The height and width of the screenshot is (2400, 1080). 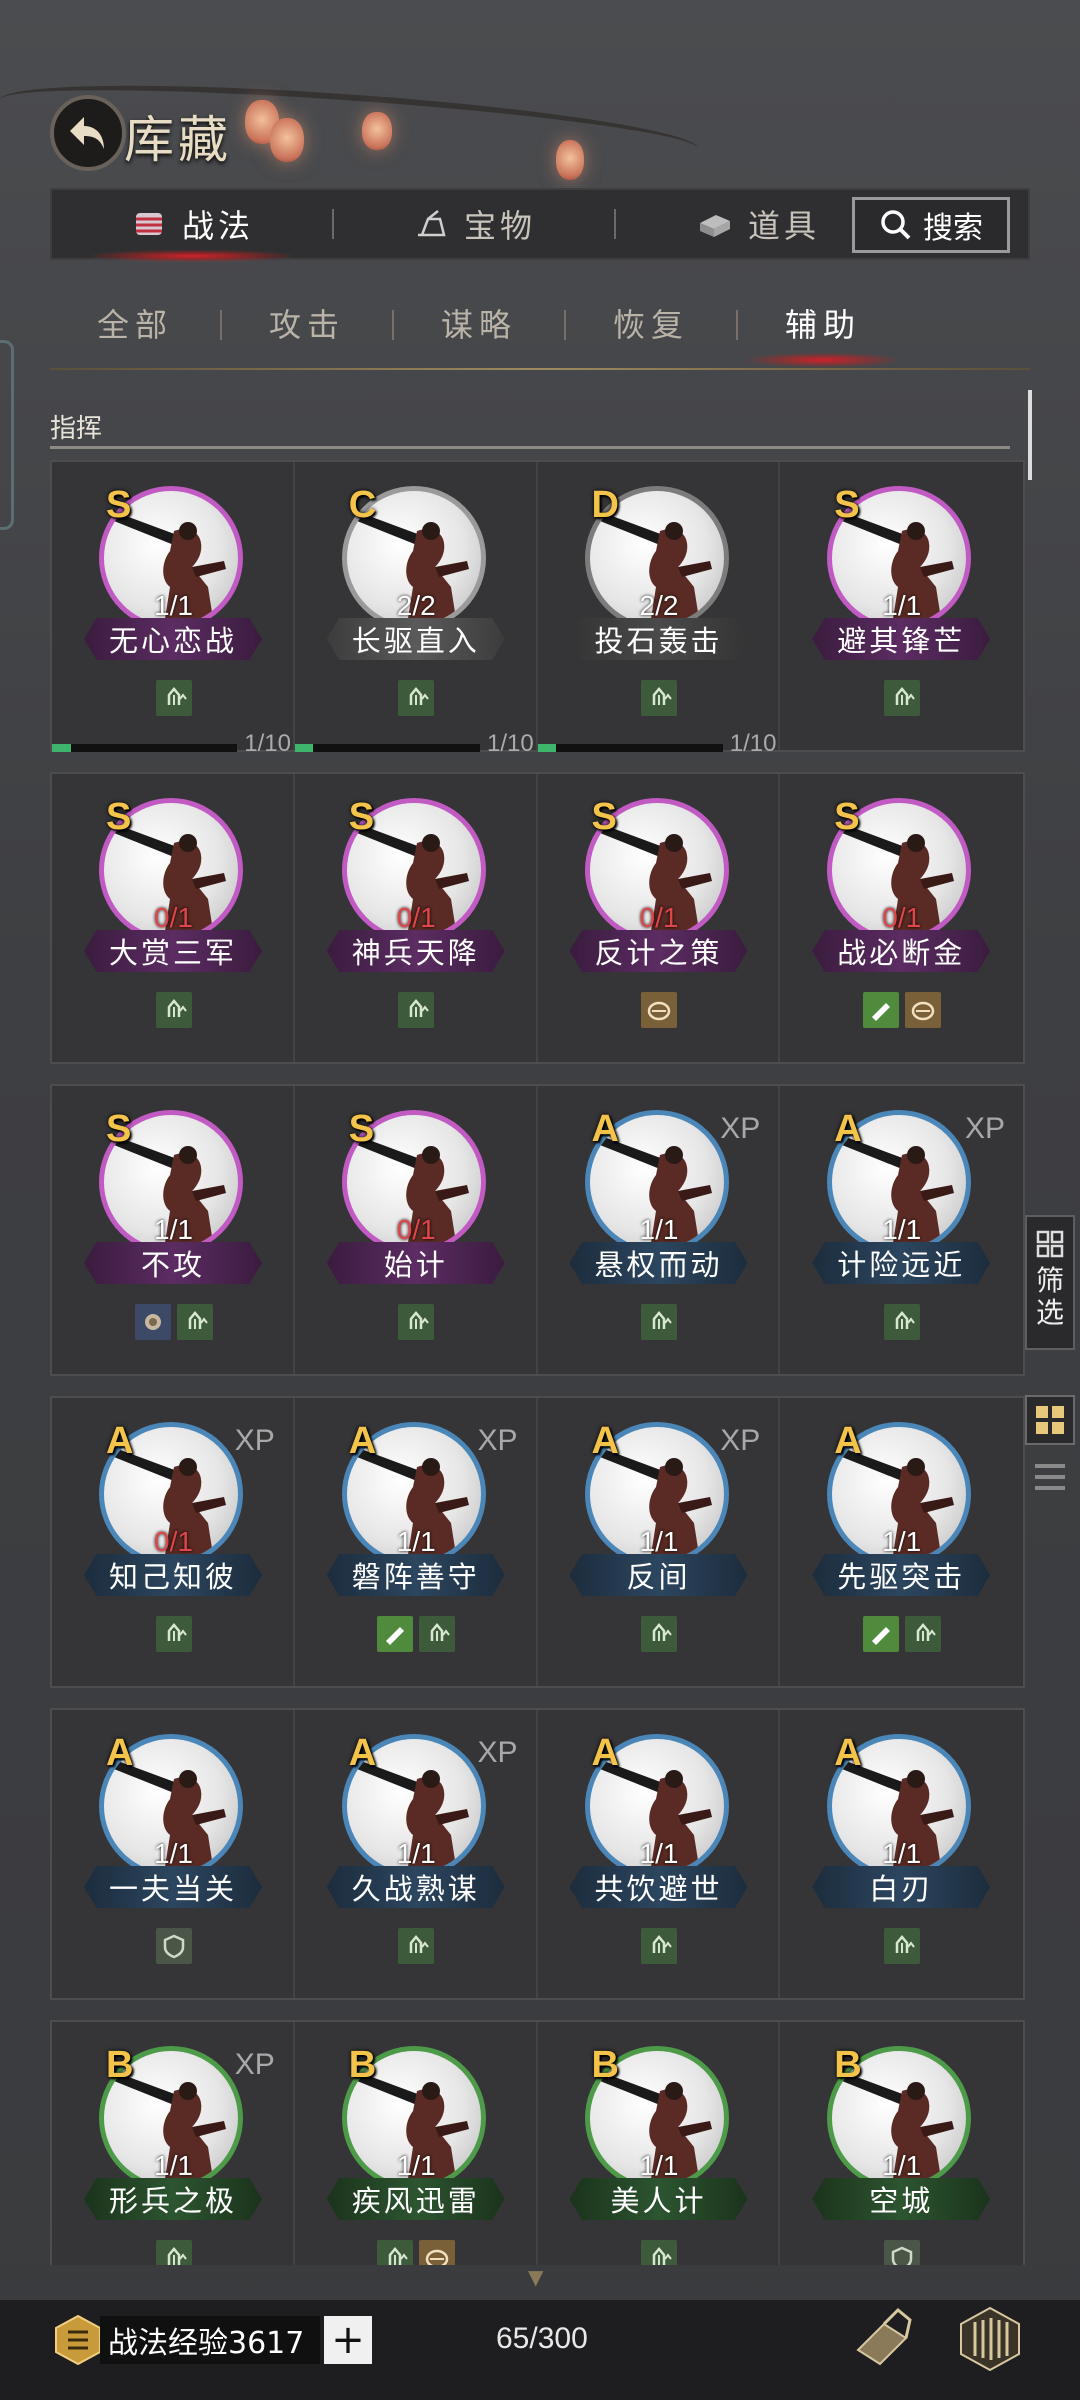 I want to click on tactic-card: A XP 1/1 悬权而动, so click(x=659, y=1230).